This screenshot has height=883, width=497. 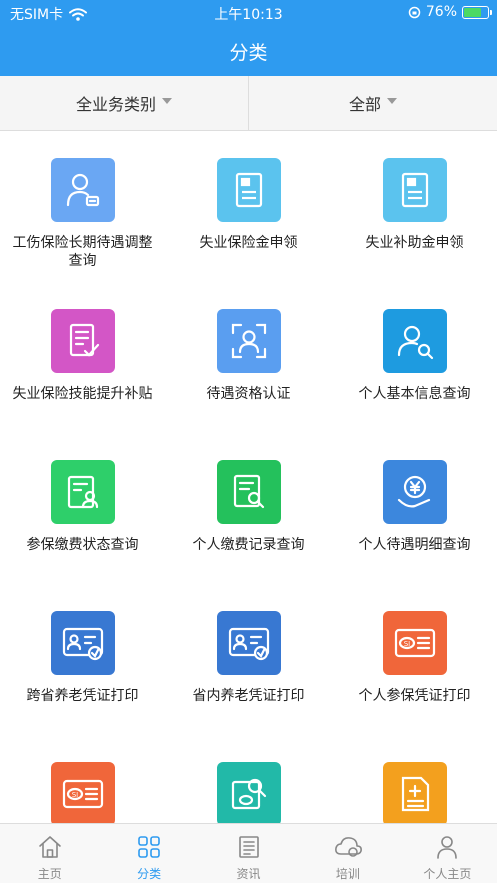 I want to click on tab-cloud: 培训, so click(x=347, y=853).